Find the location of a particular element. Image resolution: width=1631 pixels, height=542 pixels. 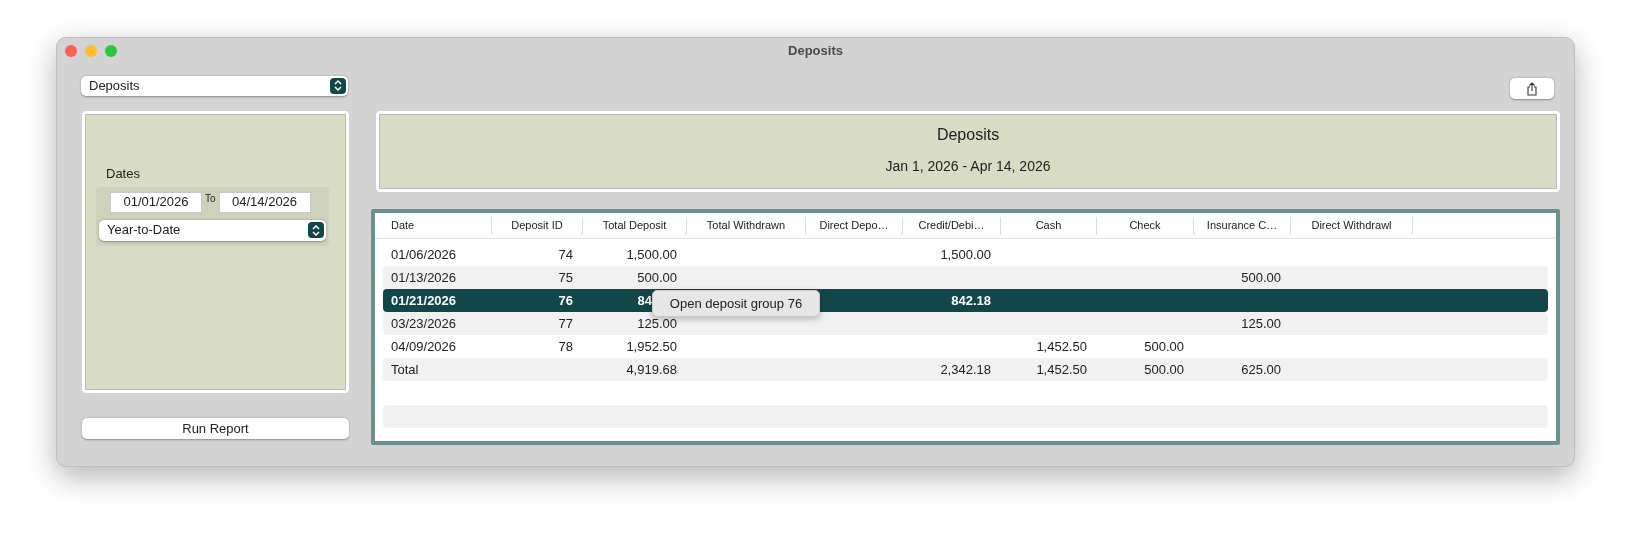

table-cell: 01/13/2026 is located at coordinates (424, 277).